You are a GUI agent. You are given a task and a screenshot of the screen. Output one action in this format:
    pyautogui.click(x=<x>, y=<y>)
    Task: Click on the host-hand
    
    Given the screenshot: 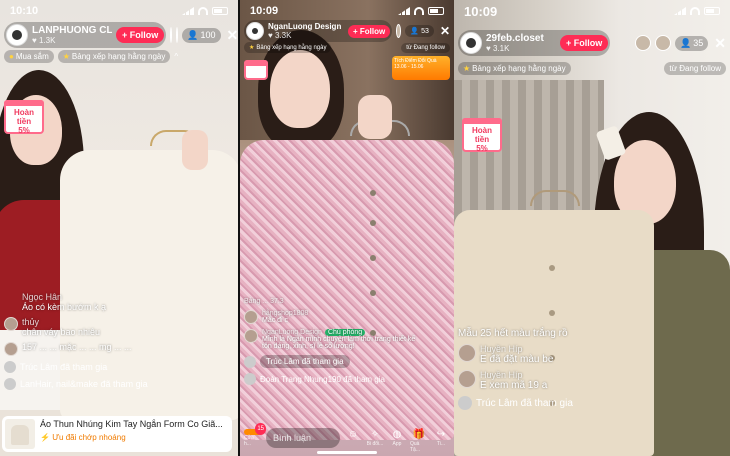 What is the action you would take?
    pyautogui.click(x=195, y=150)
    